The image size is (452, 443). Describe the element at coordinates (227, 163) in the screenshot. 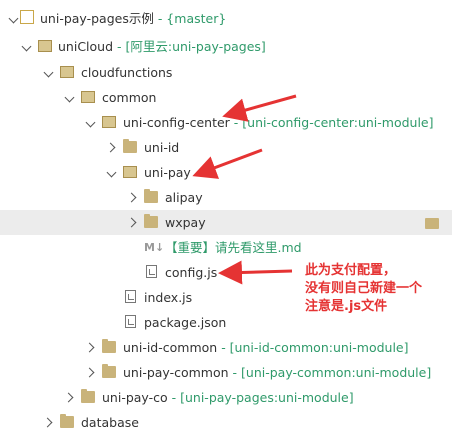

I see `arrow-to-uni-pay` at that location.